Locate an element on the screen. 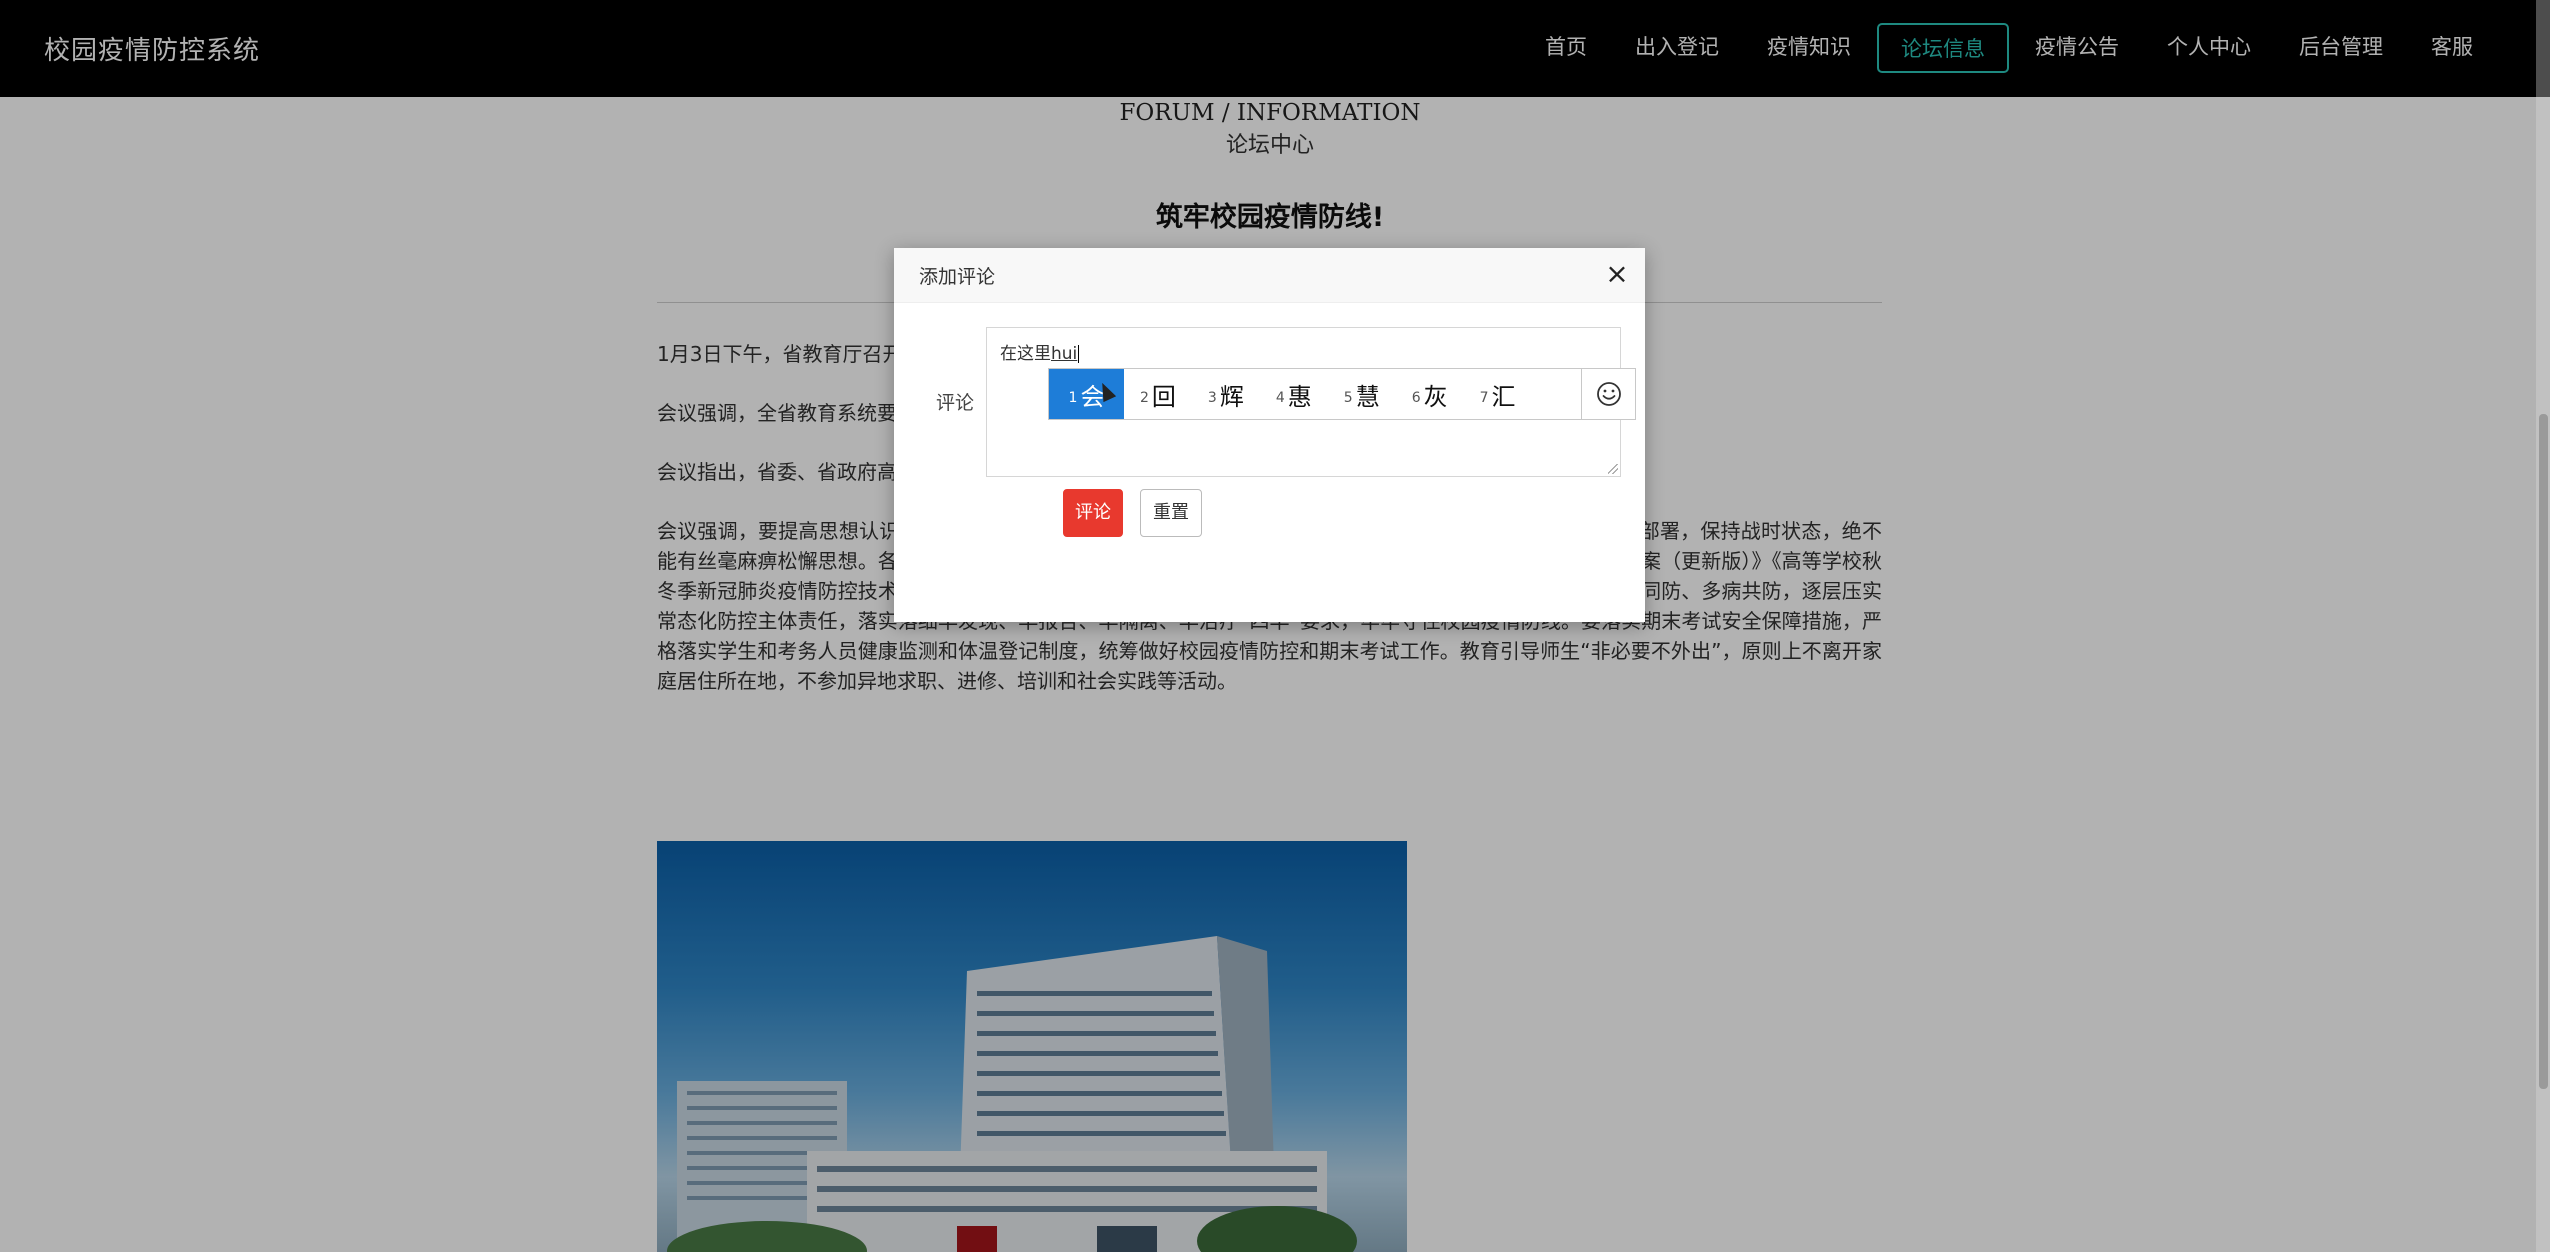 Image resolution: width=2550 pixels, height=1252 pixels. ime-spacer is located at coordinates (1556, 394).